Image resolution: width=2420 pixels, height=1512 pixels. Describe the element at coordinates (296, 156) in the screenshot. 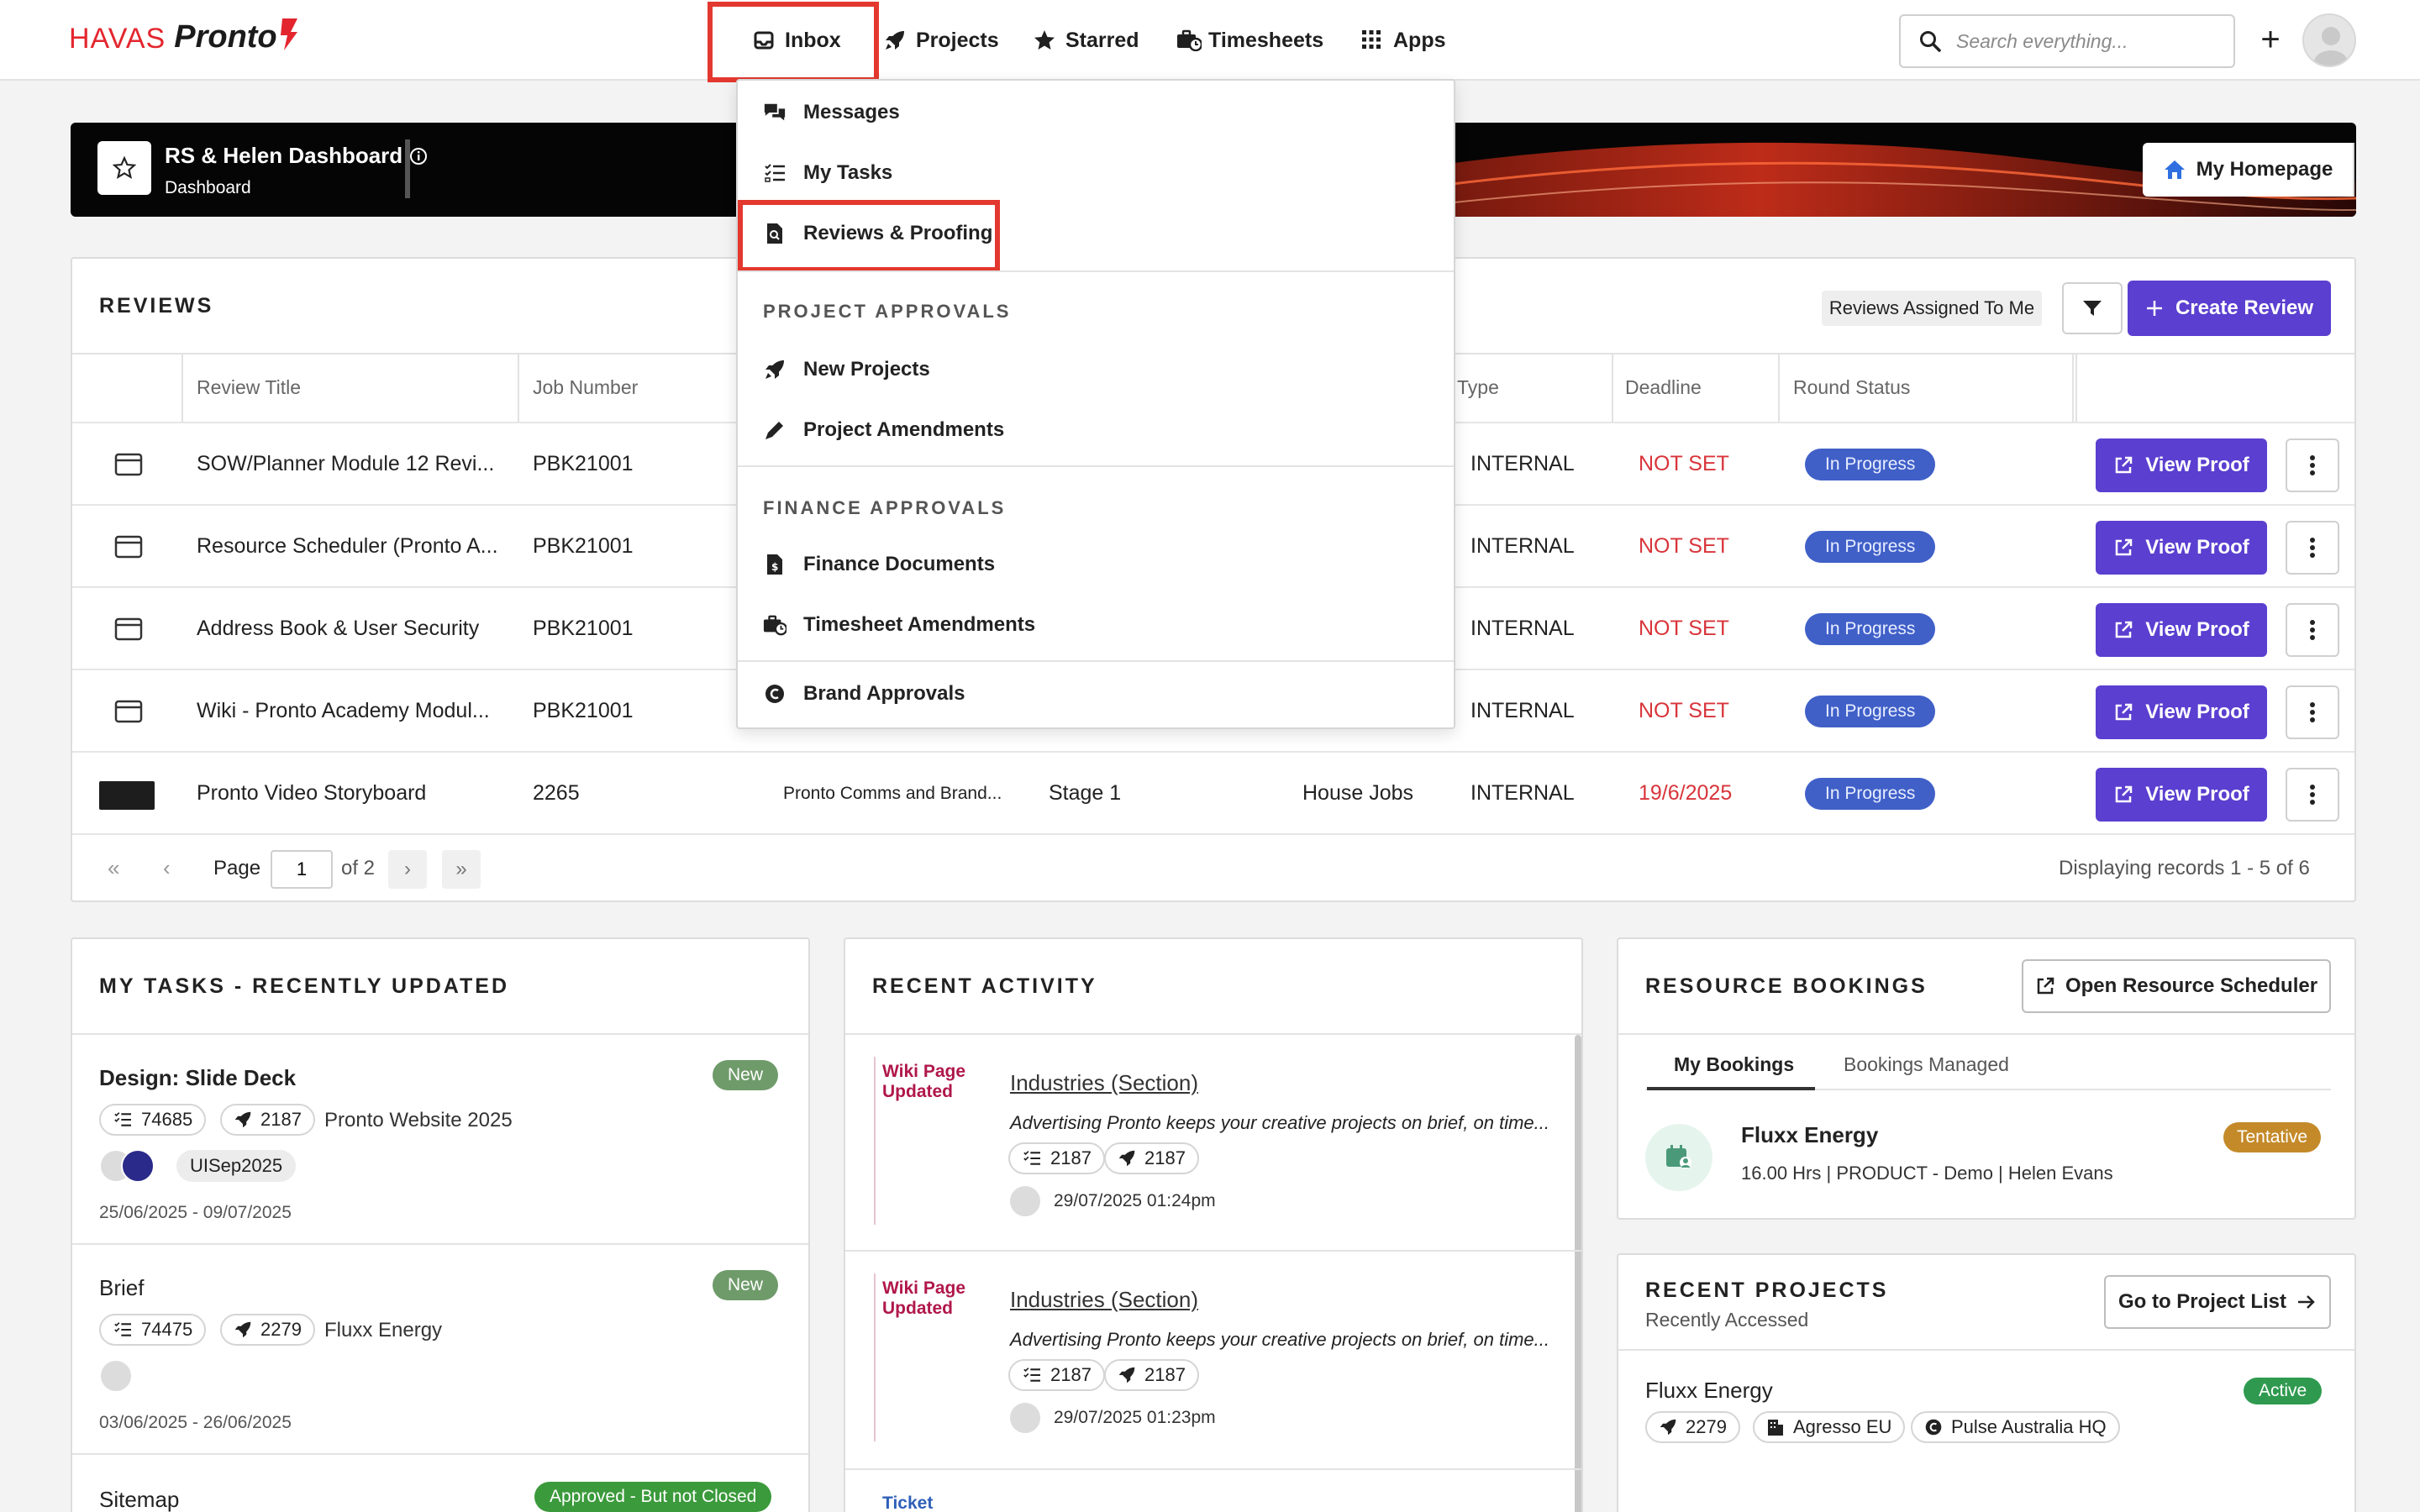

I see `dashboard-title: RS & Helen Dashboard` at that location.